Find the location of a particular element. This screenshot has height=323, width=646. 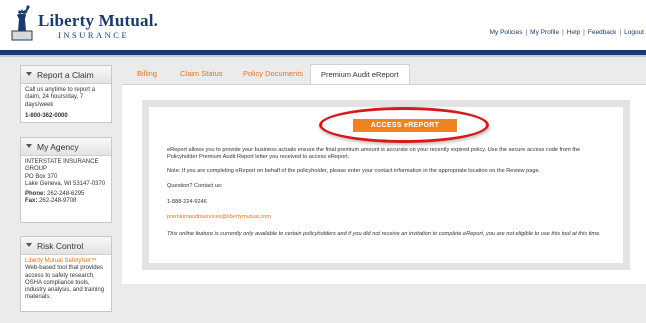

tab-claim-status: Claim Status is located at coordinates (201, 74).